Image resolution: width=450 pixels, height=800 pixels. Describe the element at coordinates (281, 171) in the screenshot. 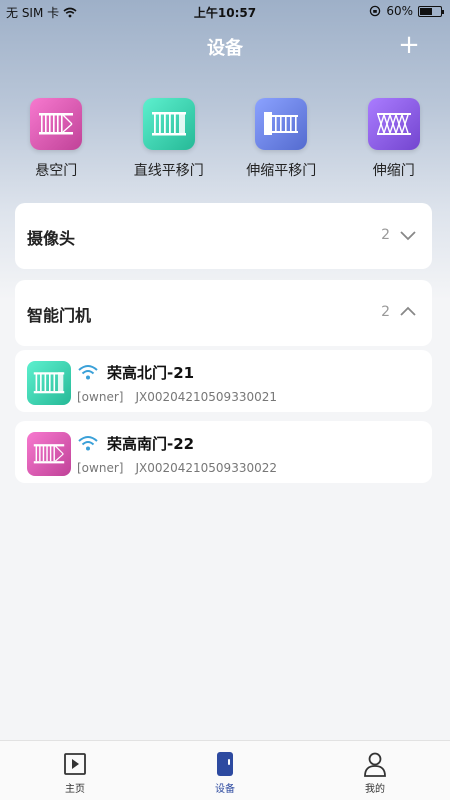

I see `category-label: 伸缩平移门` at that location.